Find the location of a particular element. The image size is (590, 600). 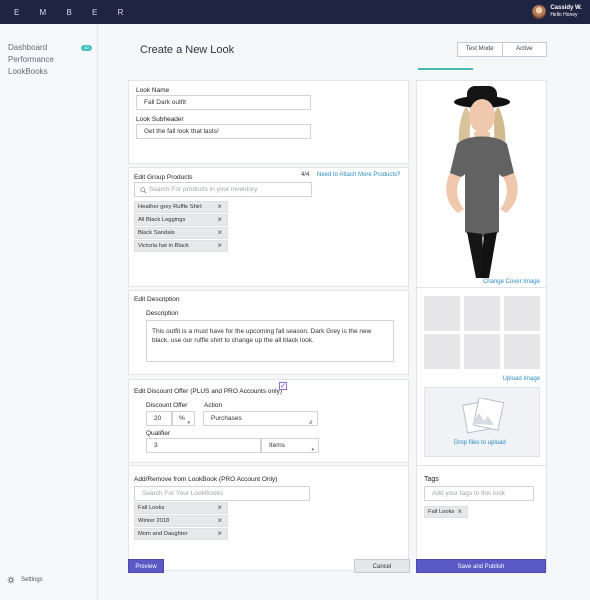

model-photo is located at coordinates (482, 180).